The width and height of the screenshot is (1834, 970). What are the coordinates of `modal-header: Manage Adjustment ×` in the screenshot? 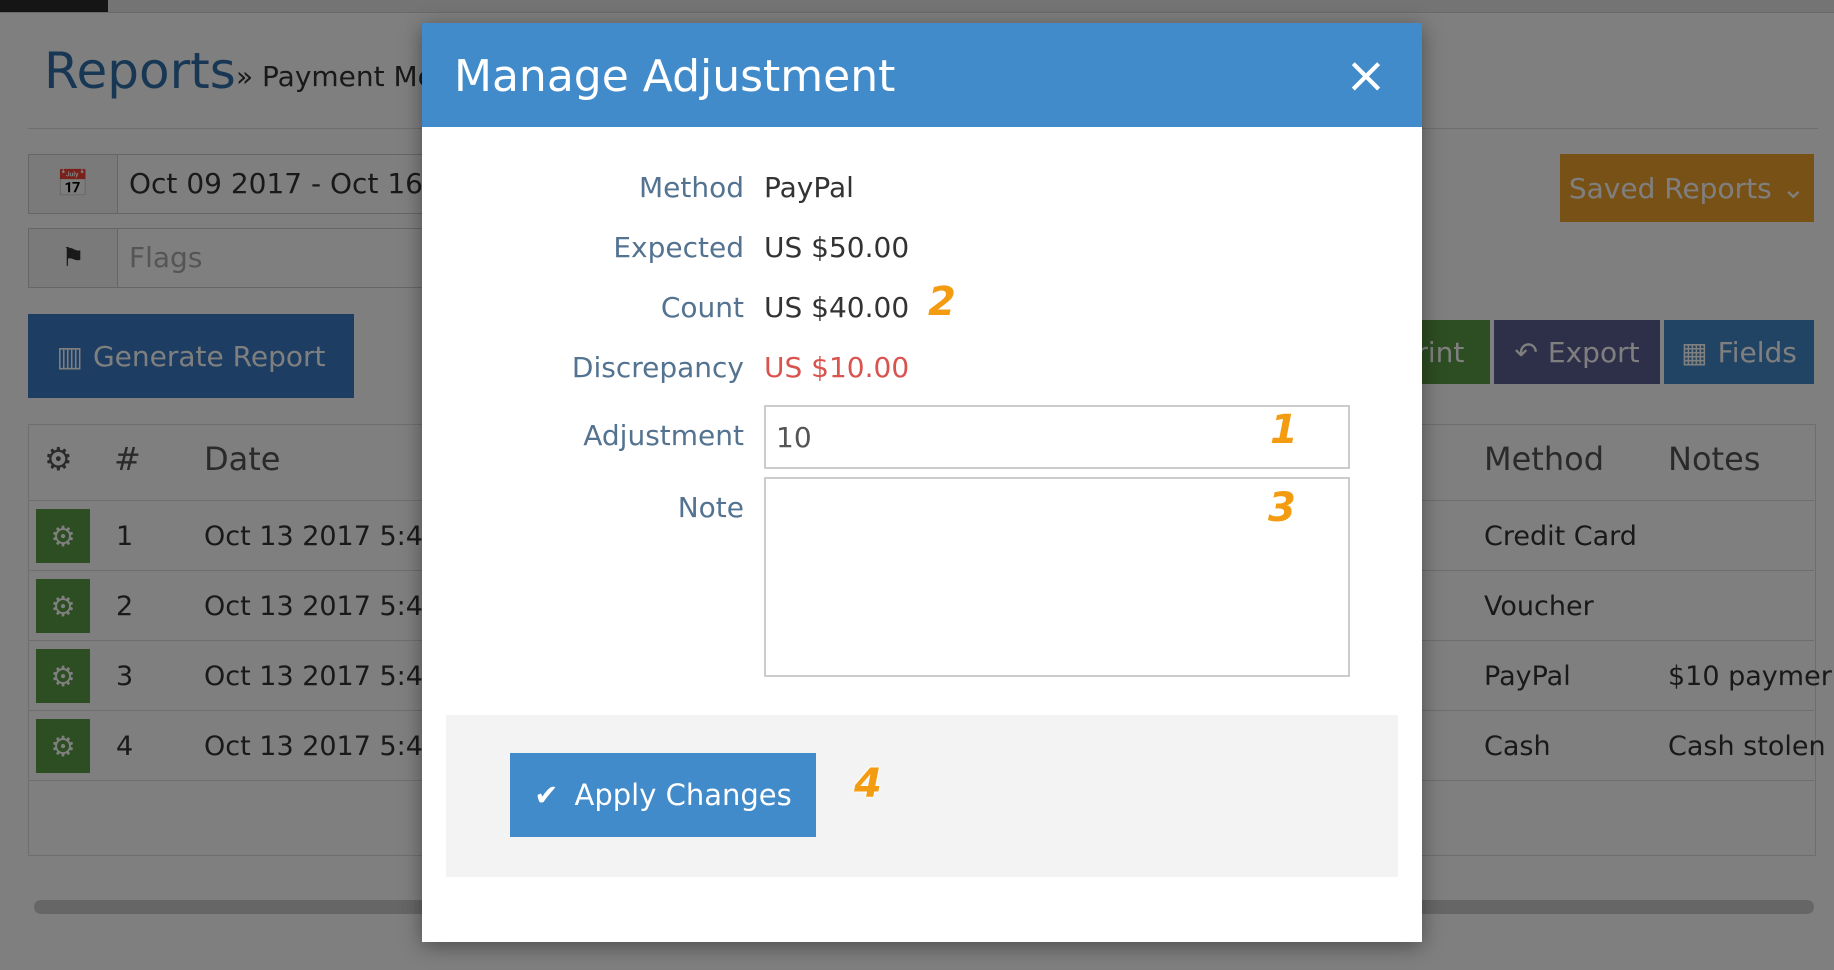 It's located at (922, 75).